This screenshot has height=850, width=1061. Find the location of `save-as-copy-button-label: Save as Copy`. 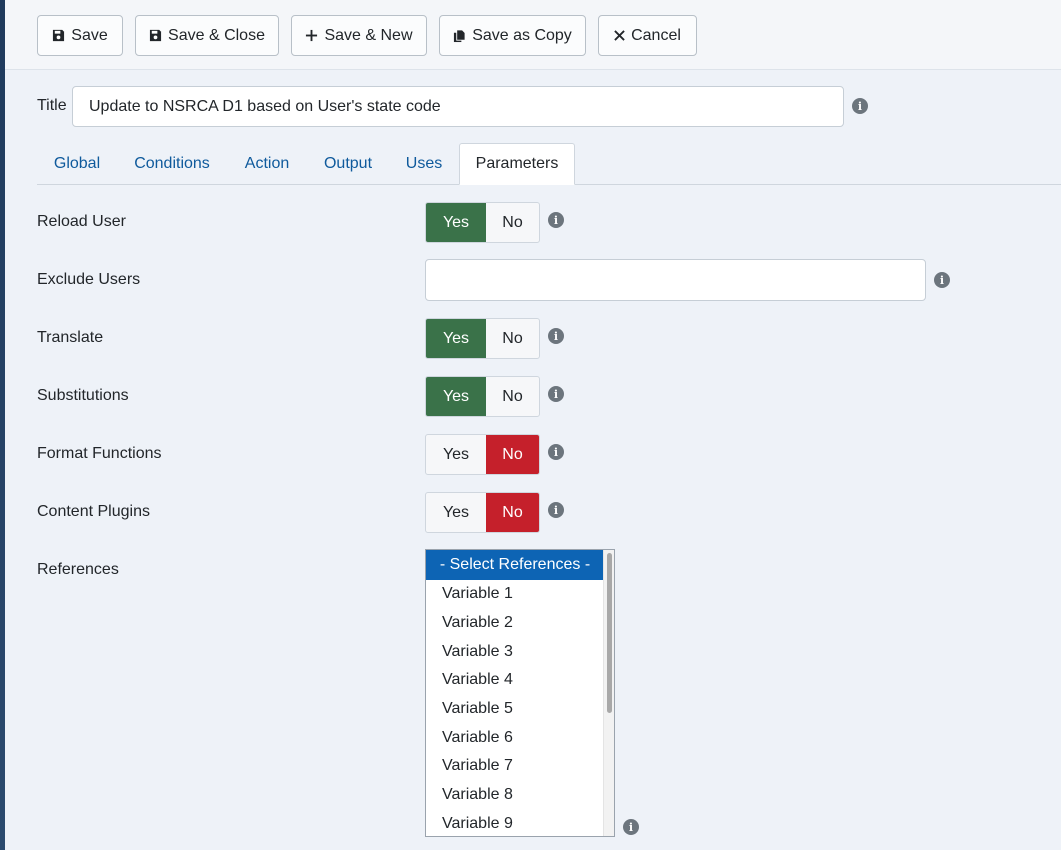

save-as-copy-button-label: Save as Copy is located at coordinates (522, 35).